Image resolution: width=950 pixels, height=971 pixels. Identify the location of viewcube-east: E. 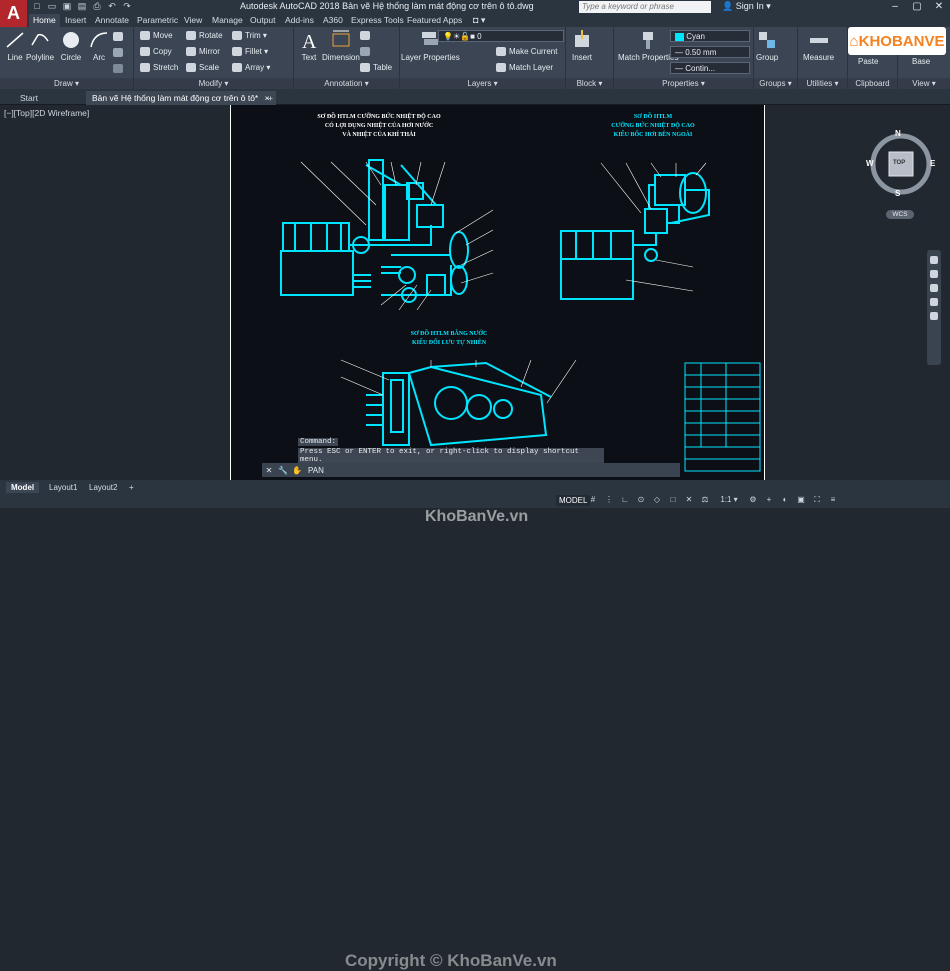
(932, 163).